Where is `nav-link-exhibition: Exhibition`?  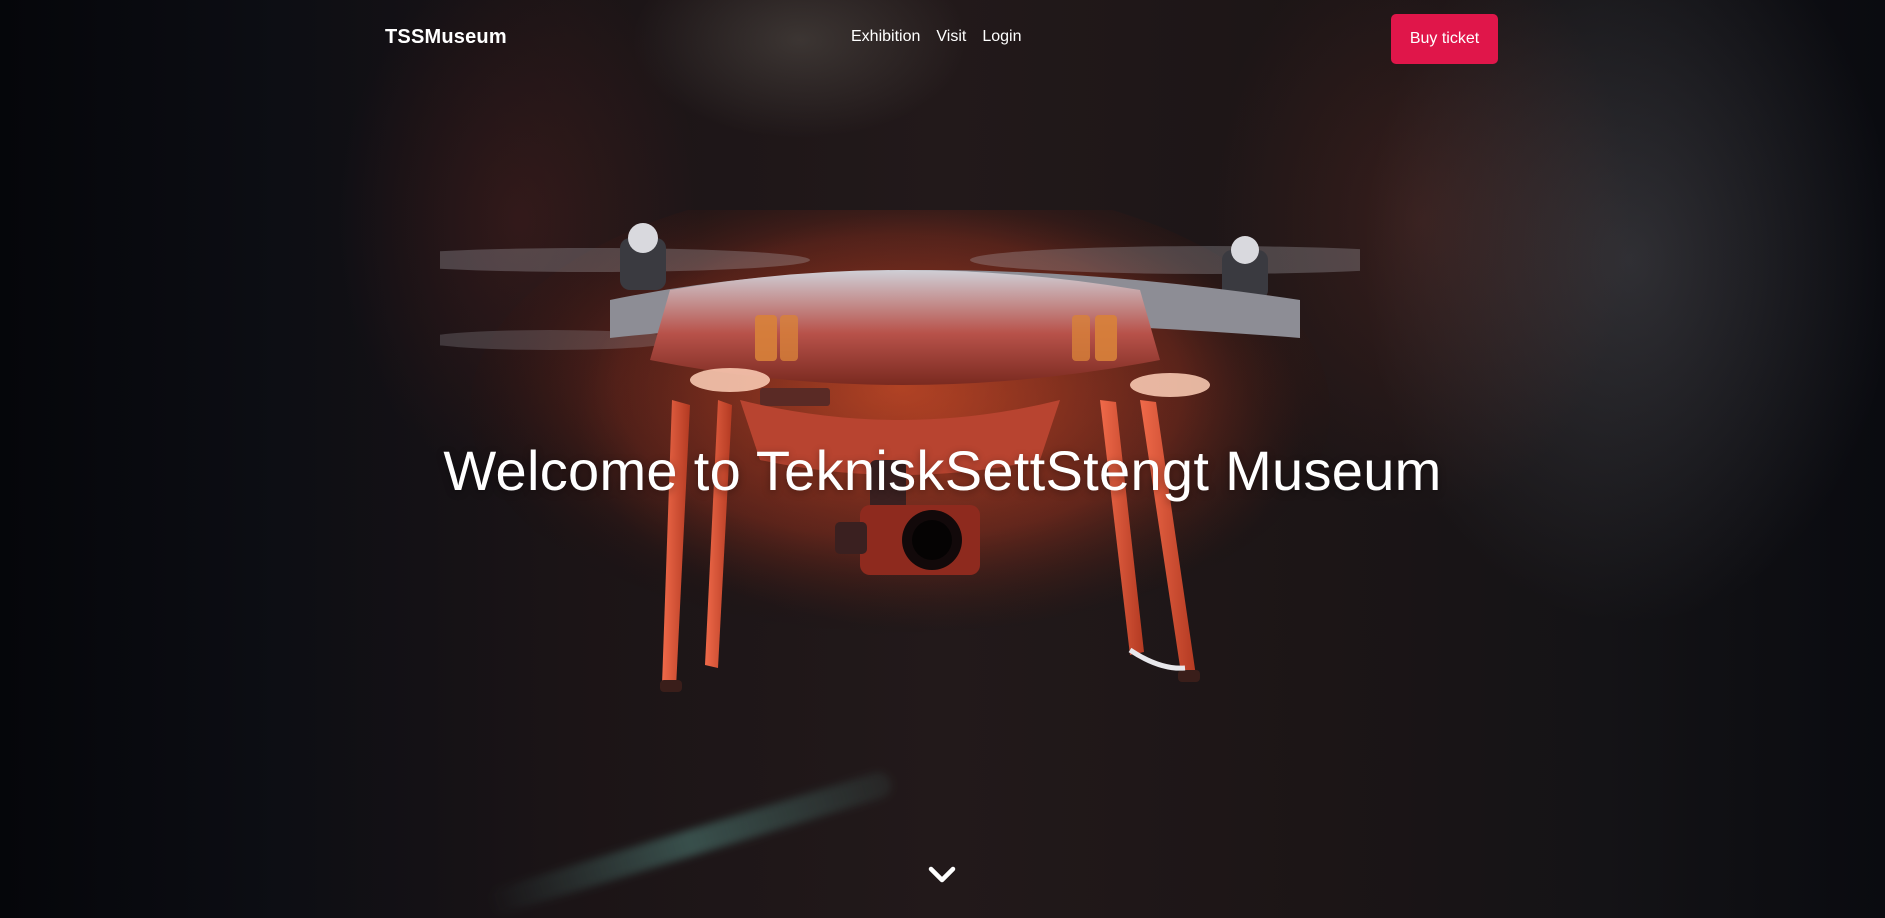 nav-link-exhibition: Exhibition is located at coordinates (885, 37).